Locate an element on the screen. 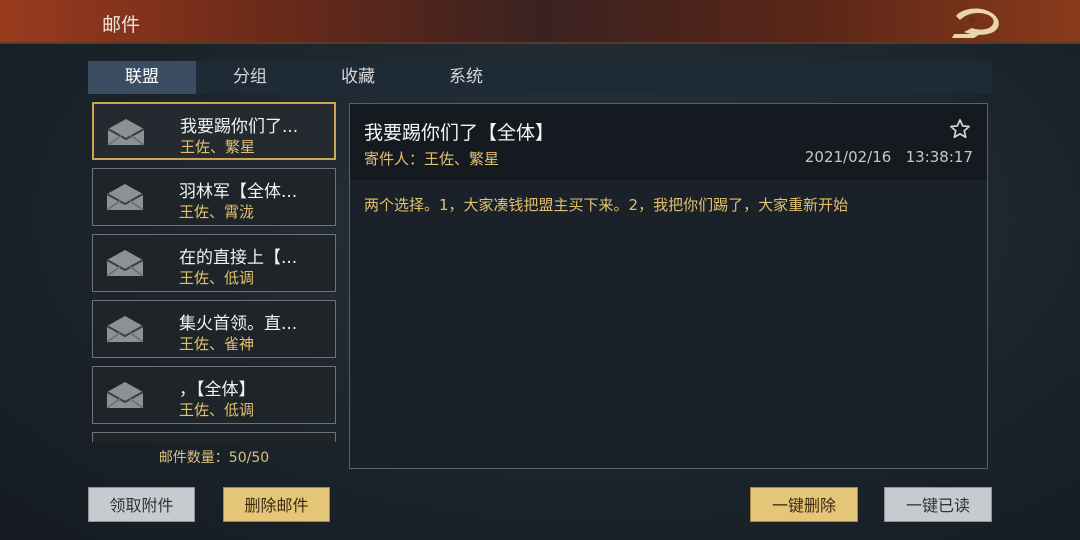 This screenshot has width=1080, height=540. mail-detail-title: 我要踢你们了【全体】 is located at coordinates (459, 133).